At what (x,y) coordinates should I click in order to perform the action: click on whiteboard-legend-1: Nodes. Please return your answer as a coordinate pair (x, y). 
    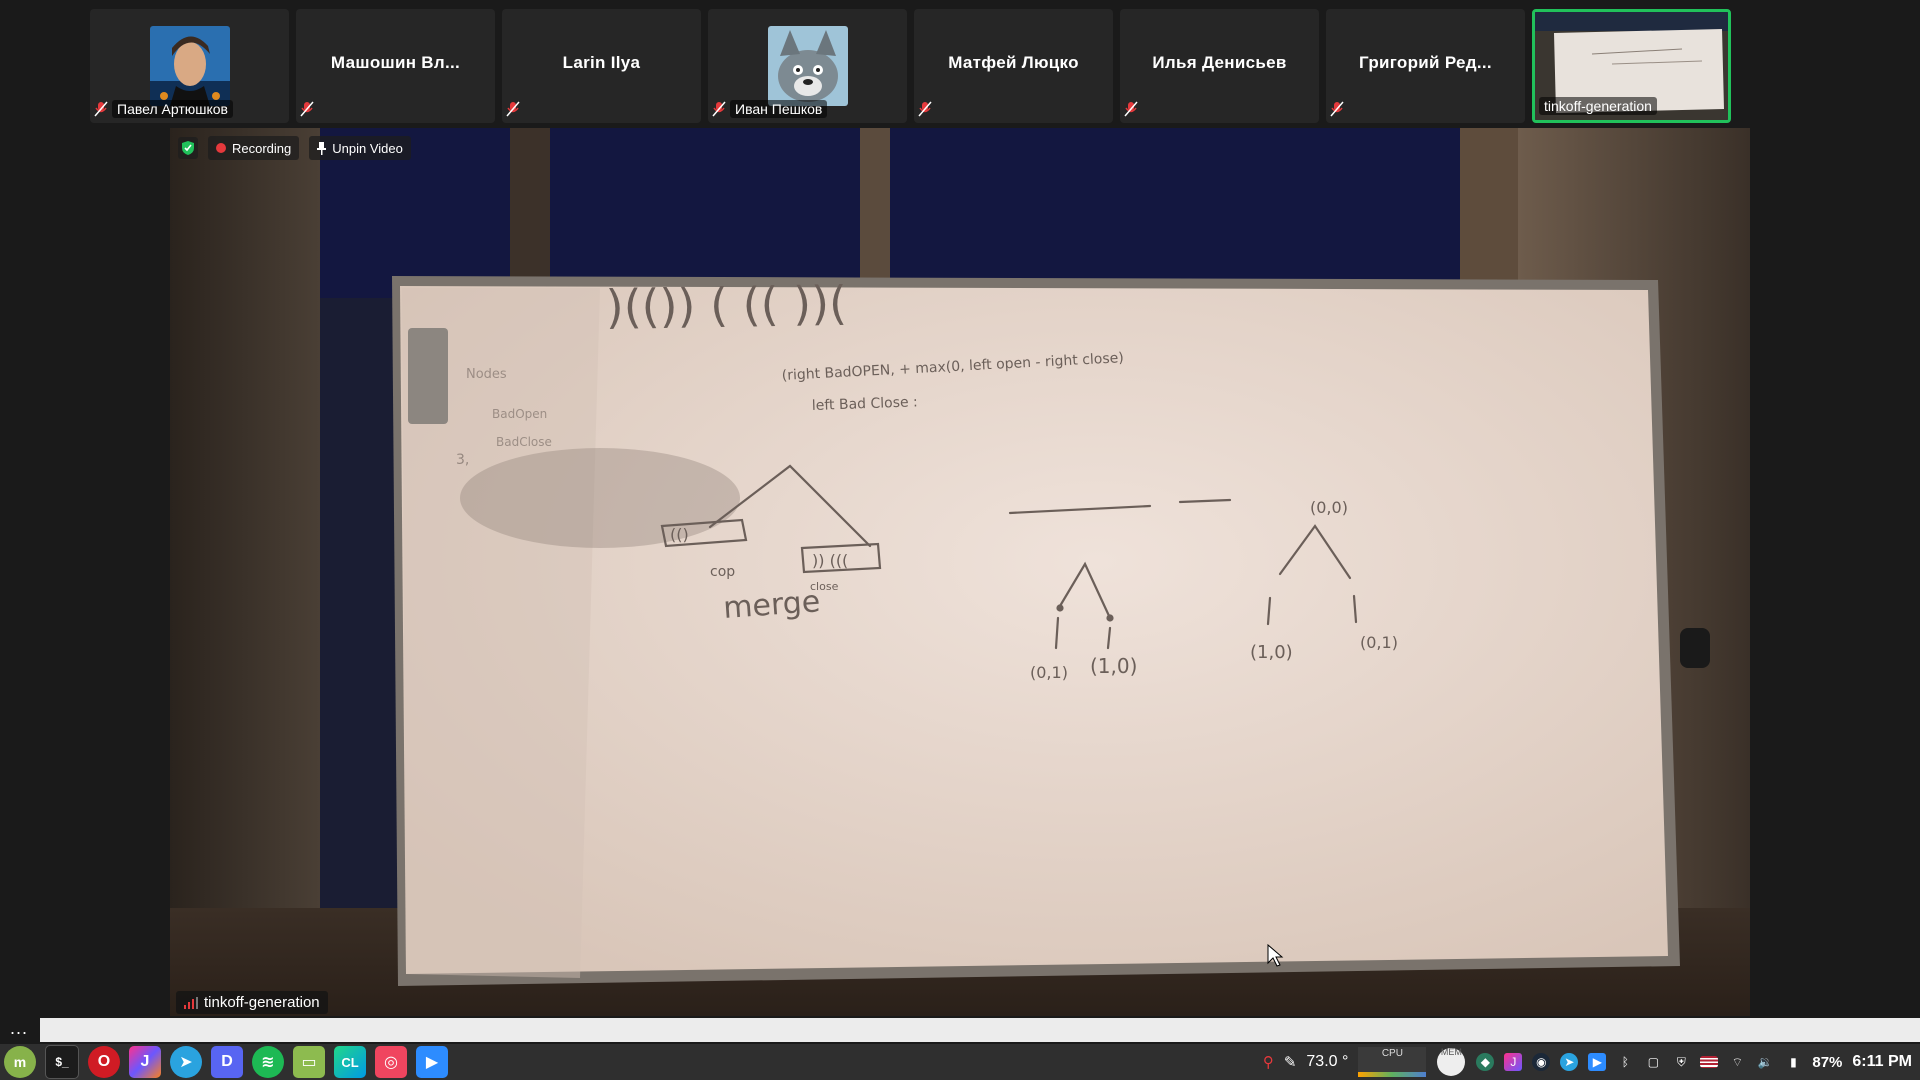
    Looking at the image, I should click on (486, 374).